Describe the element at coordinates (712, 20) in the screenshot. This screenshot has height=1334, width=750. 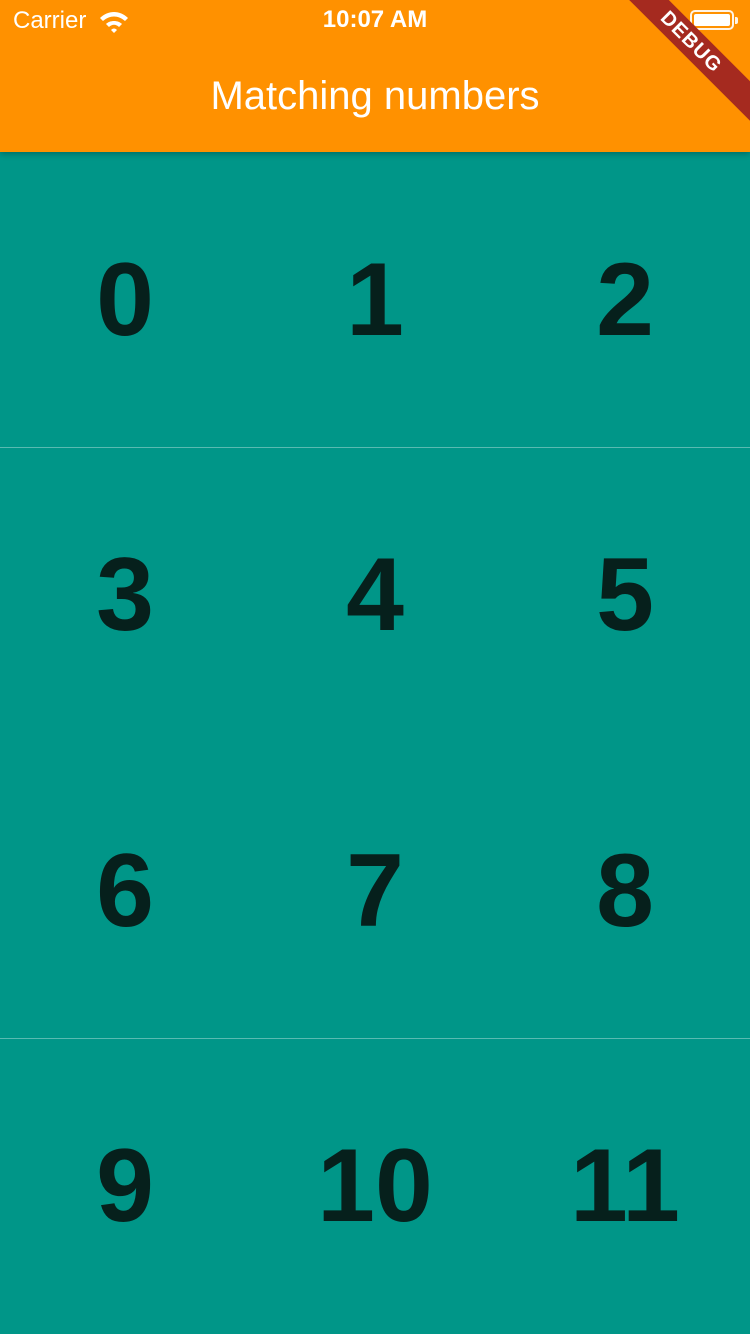
I see `battery-fill` at that location.